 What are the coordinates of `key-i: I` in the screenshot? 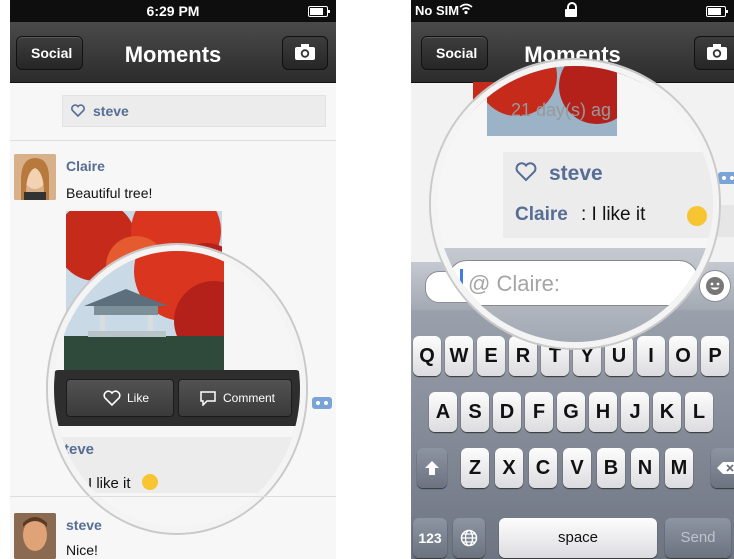 It's located at (651, 356).